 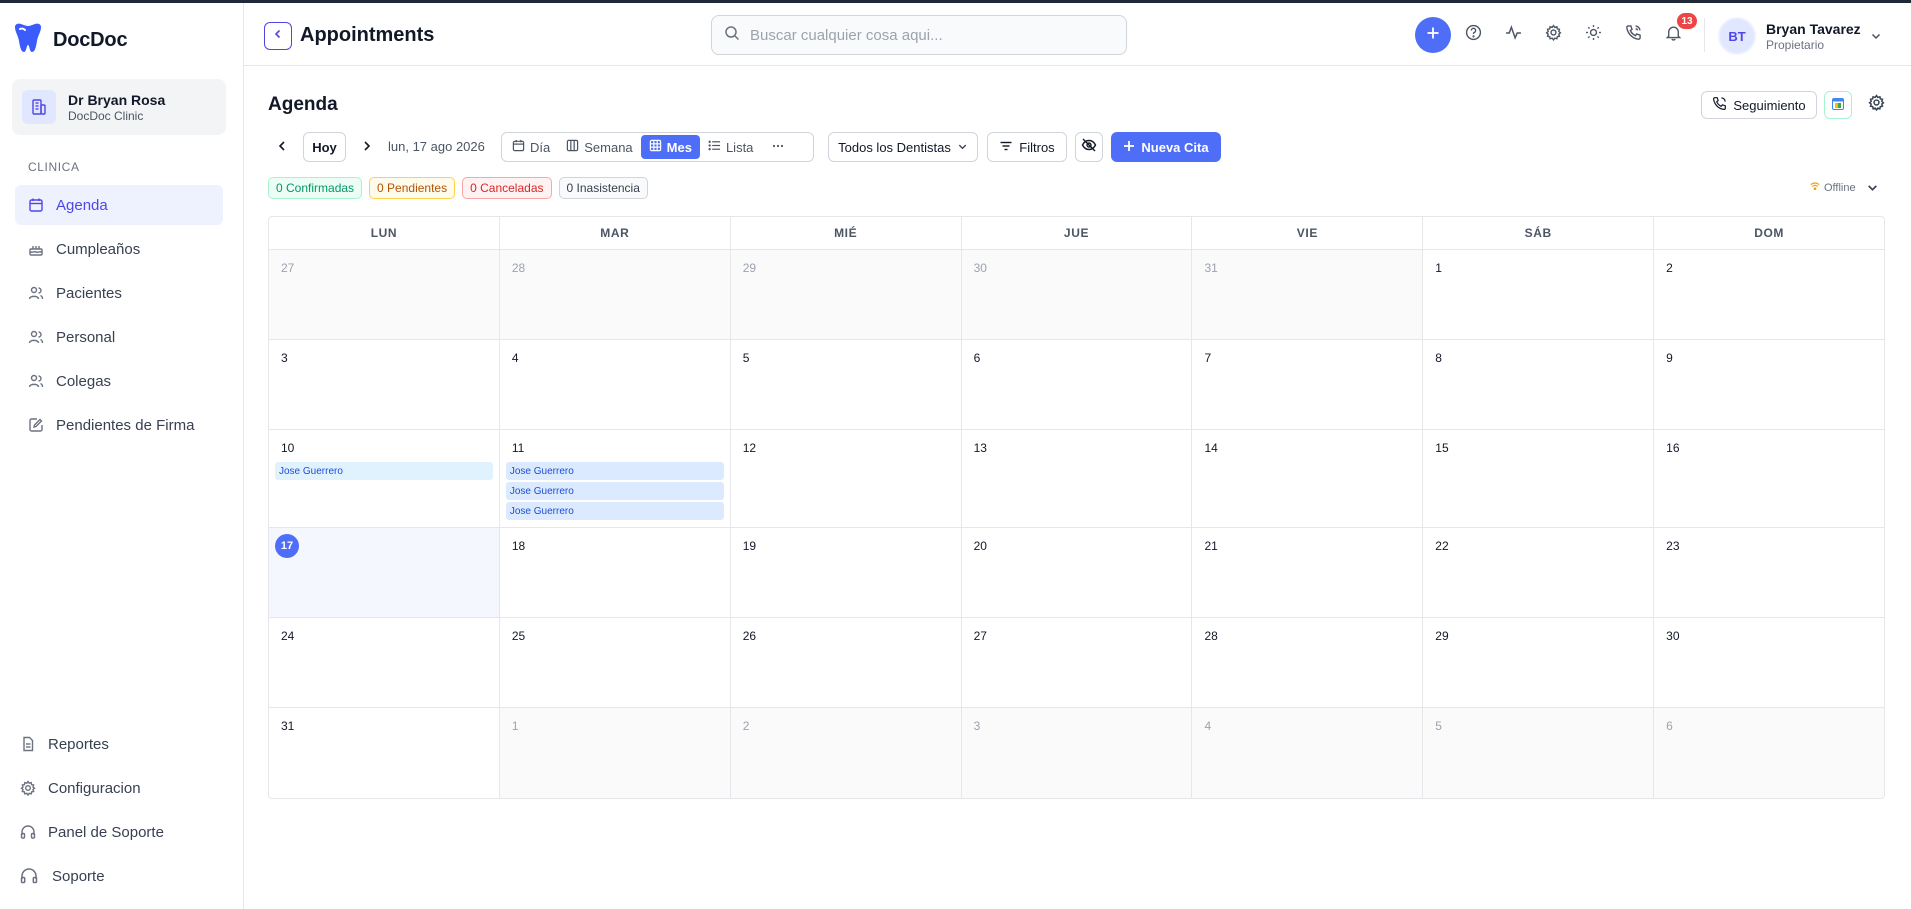 What do you see at coordinates (1077, 572) in the screenshot?
I see `calendar-day-cell: 20` at bounding box center [1077, 572].